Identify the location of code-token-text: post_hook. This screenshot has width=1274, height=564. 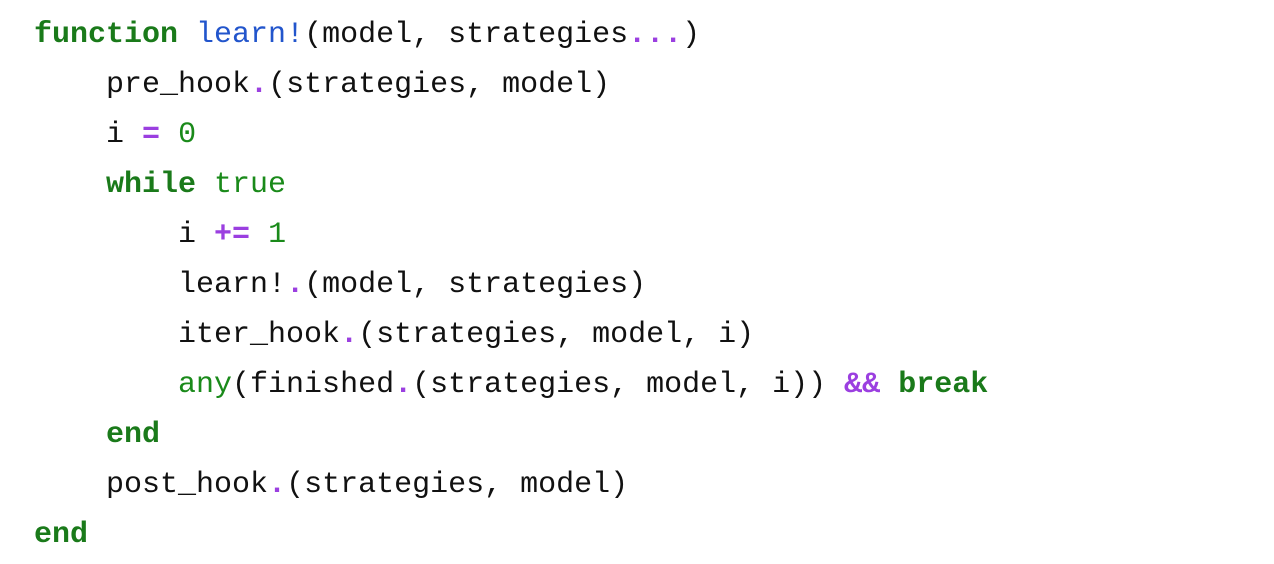
(187, 485).